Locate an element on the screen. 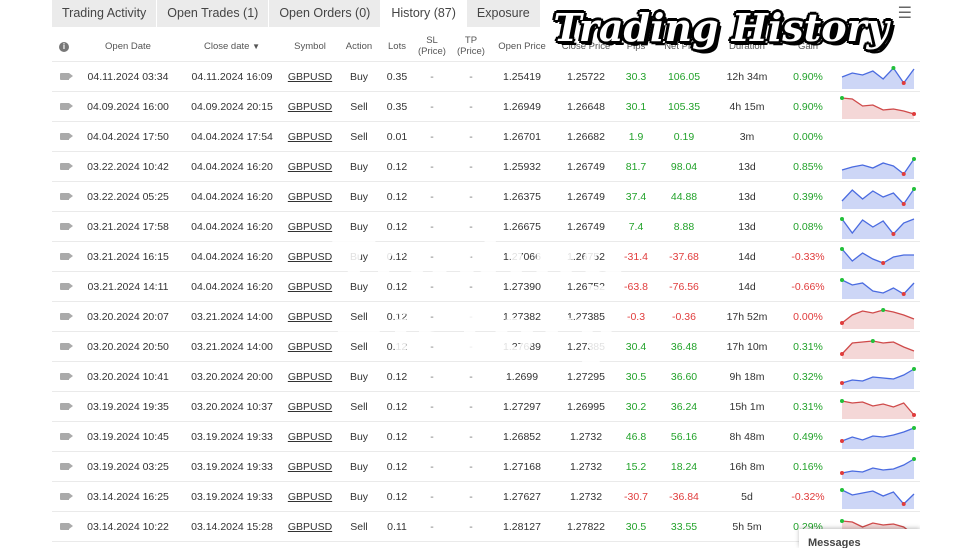  cell-pips: -30.7 is located at coordinates (636, 496).